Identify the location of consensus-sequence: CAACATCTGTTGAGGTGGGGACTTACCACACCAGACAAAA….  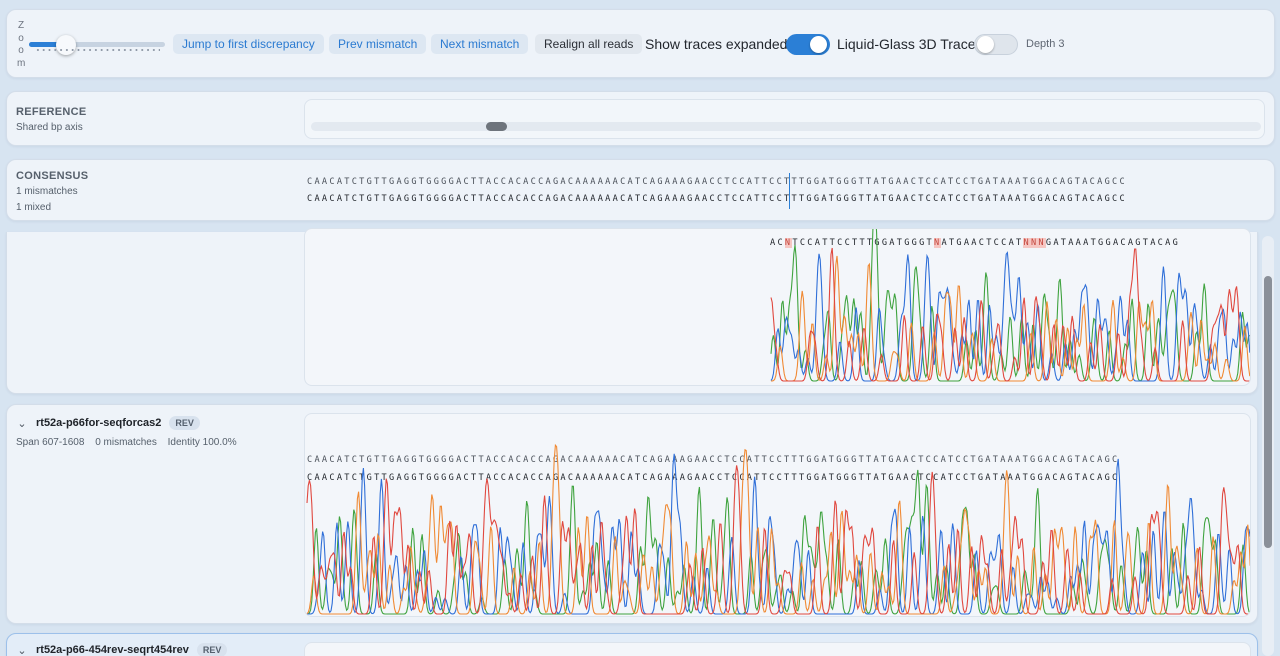
(717, 199).